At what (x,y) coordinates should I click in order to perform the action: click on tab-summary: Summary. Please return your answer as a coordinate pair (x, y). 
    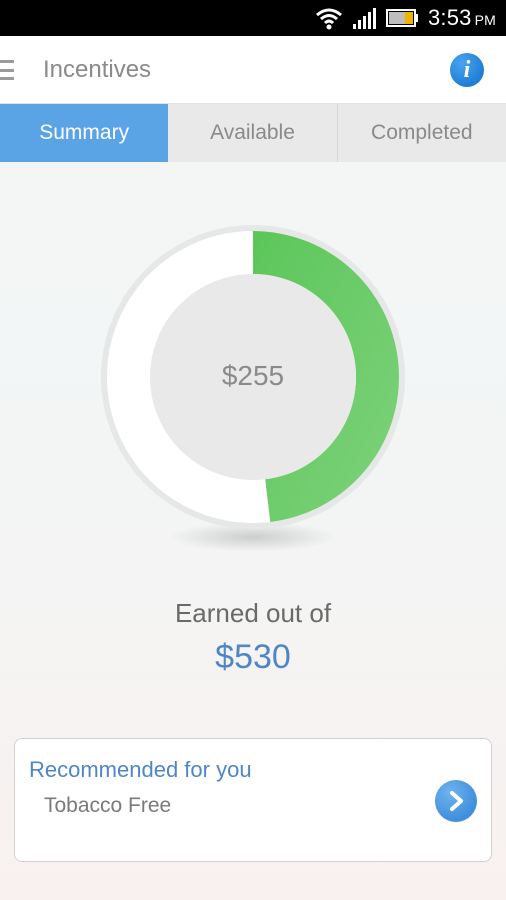
    Looking at the image, I should click on (84, 133).